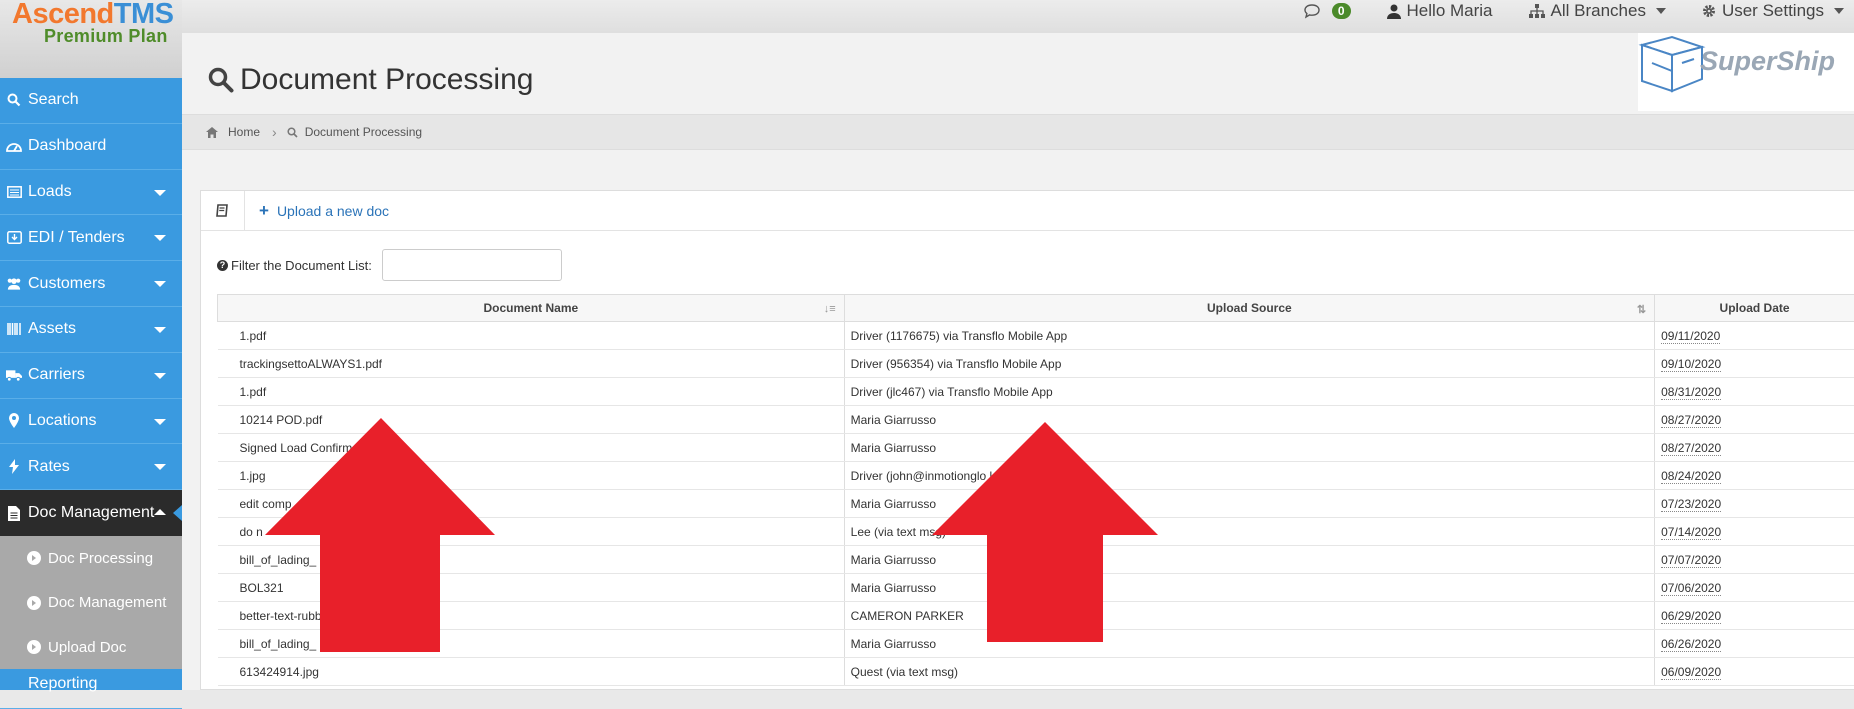 The height and width of the screenshot is (709, 1854). I want to click on red-arrow-left, so click(380, 535).